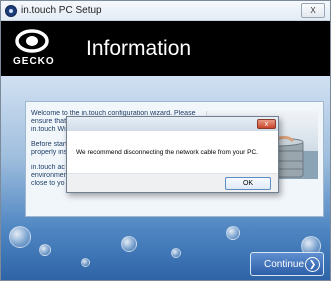 The image size is (331, 281). I want to click on welcome-text-line: in.touch Wi, so click(48, 129).